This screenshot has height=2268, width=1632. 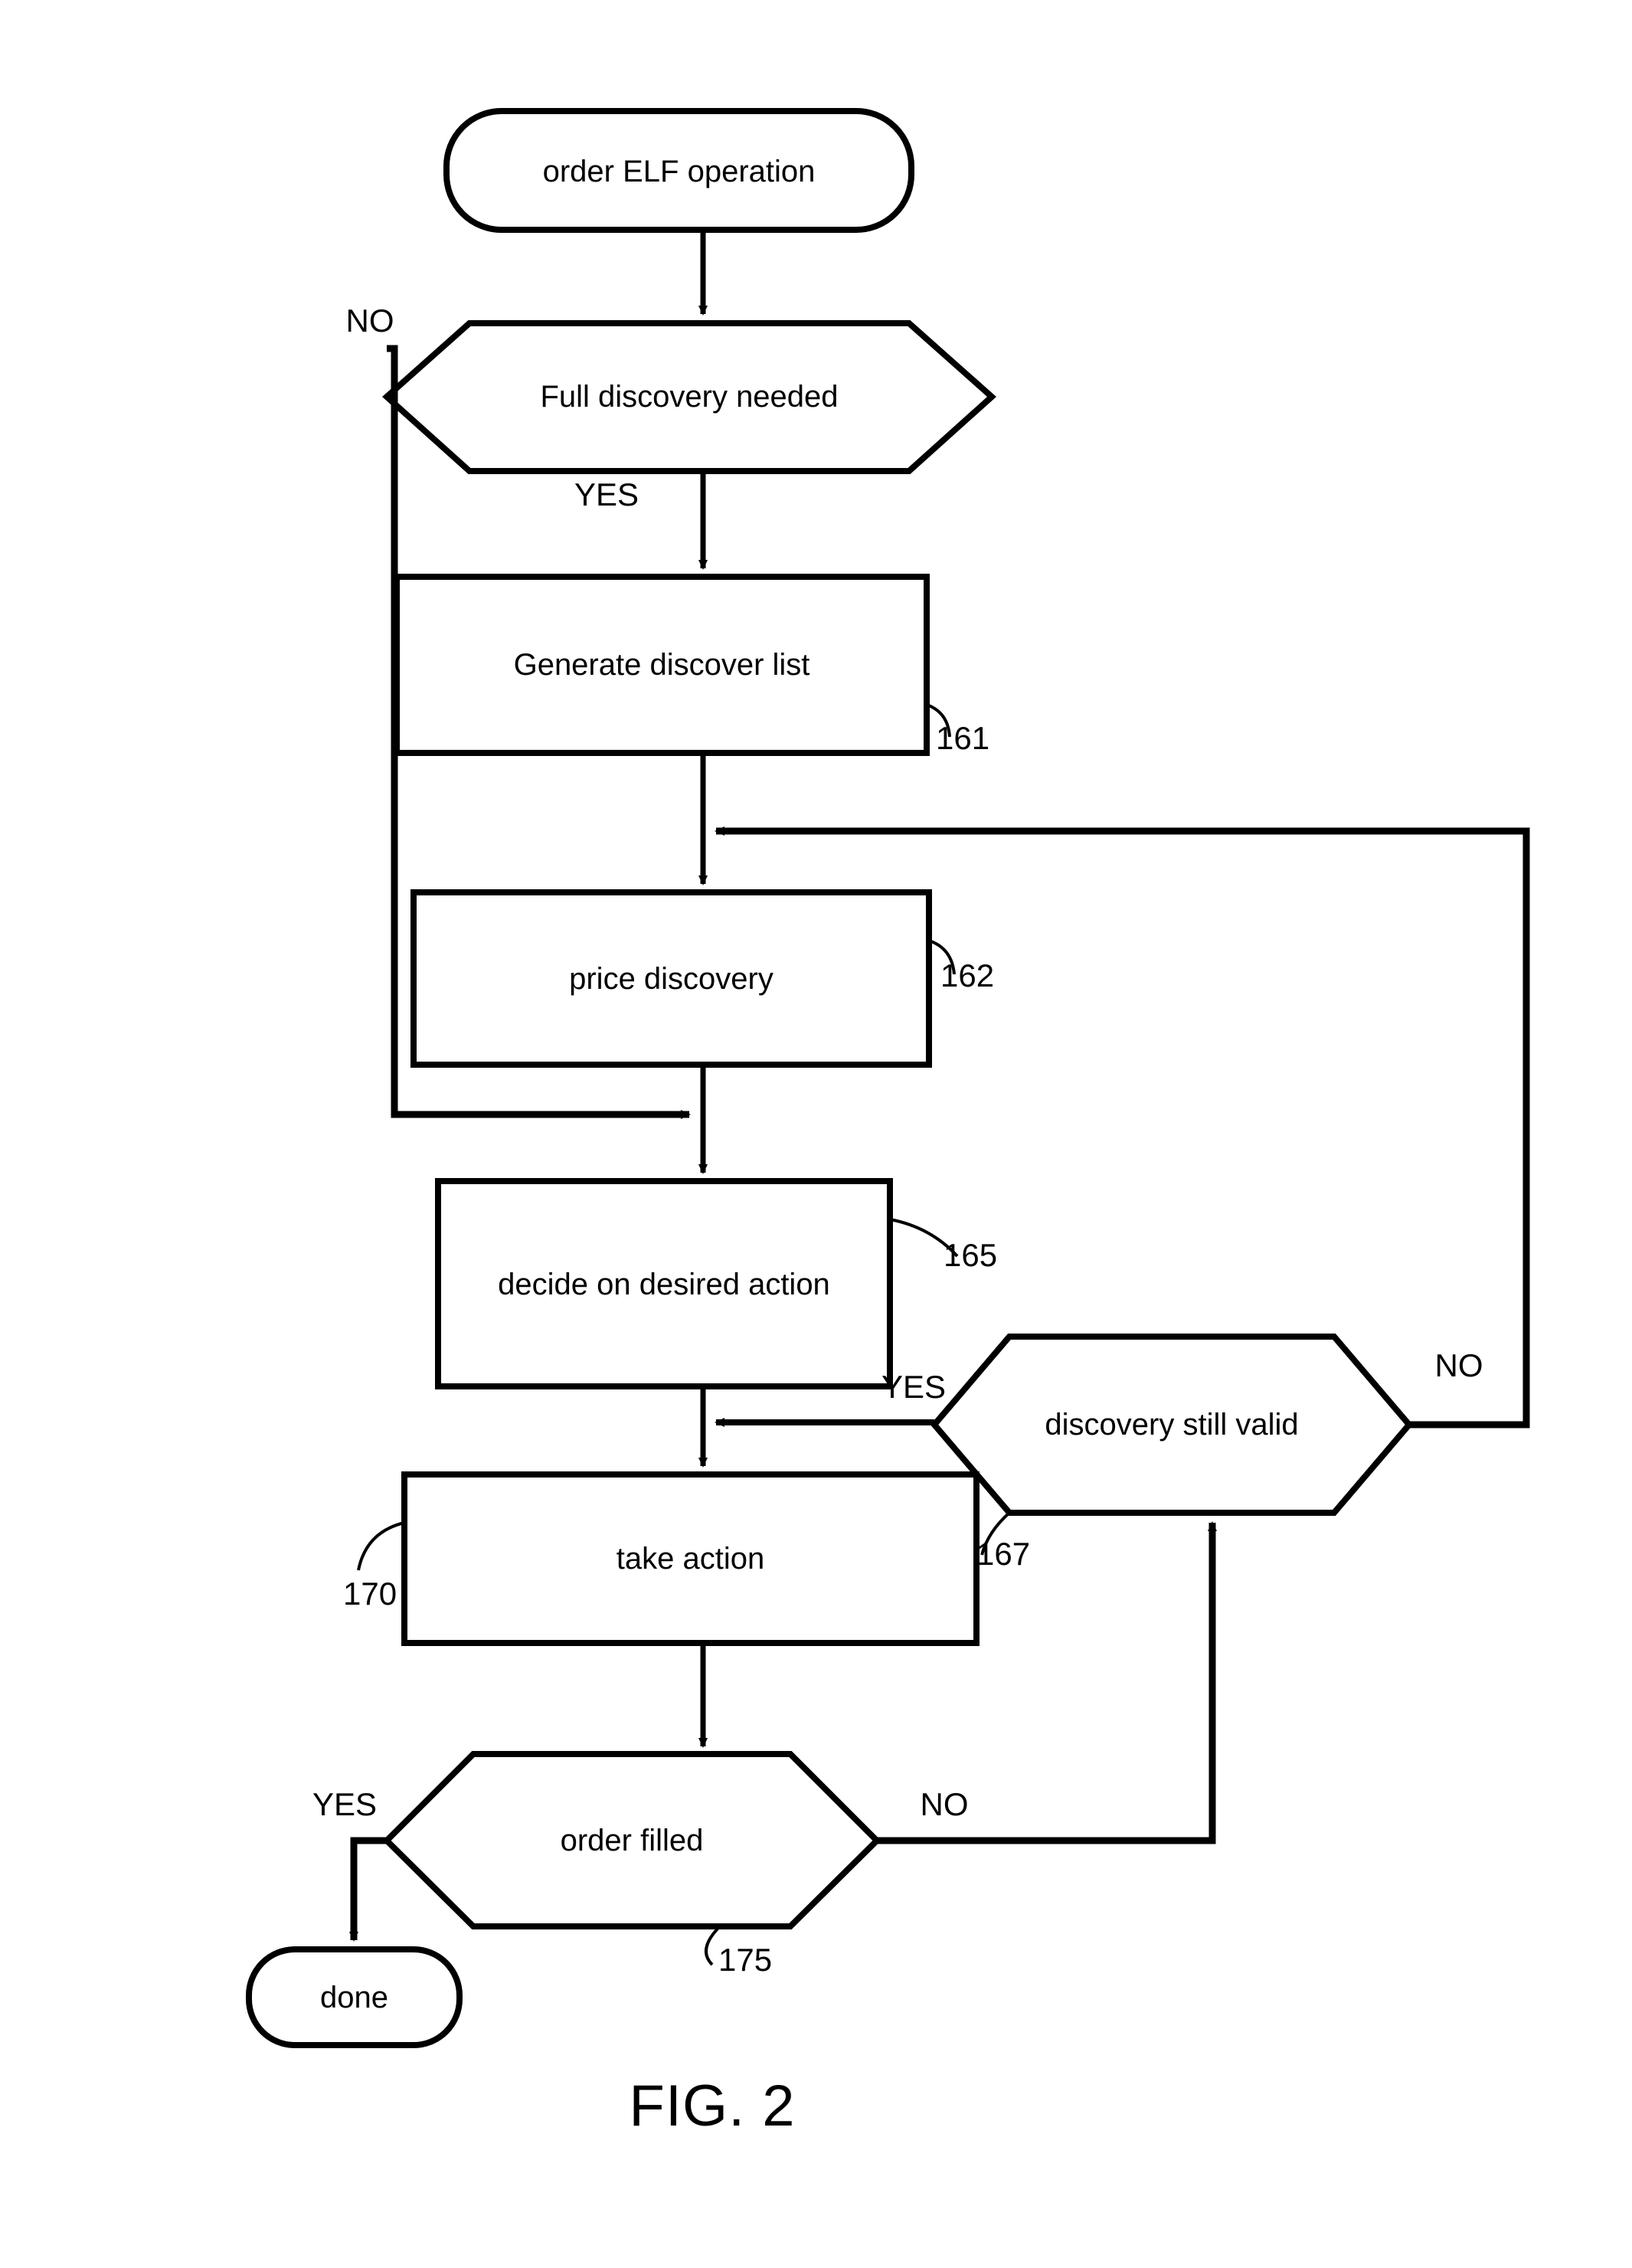 I want to click on node-label-order-filled: order filled, so click(x=632, y=1840).